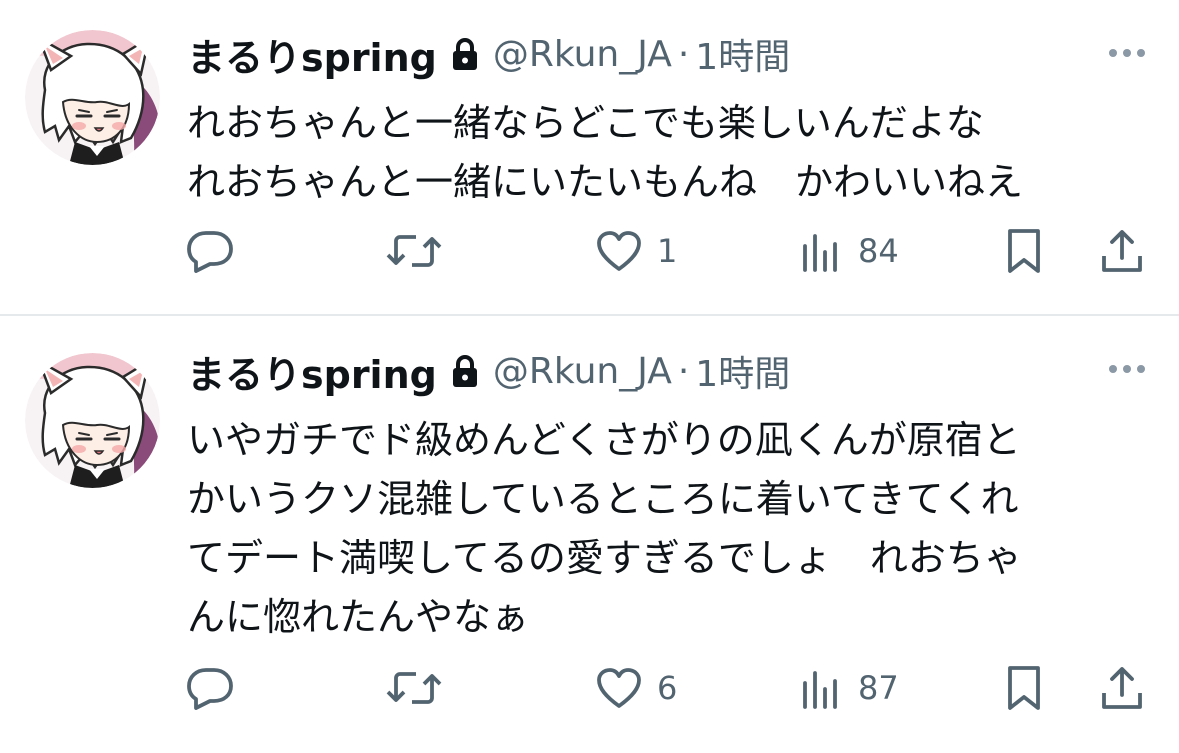 The height and width of the screenshot is (753, 1179). What do you see at coordinates (878, 251) in the screenshot?
I see `view-count: 84` at bounding box center [878, 251].